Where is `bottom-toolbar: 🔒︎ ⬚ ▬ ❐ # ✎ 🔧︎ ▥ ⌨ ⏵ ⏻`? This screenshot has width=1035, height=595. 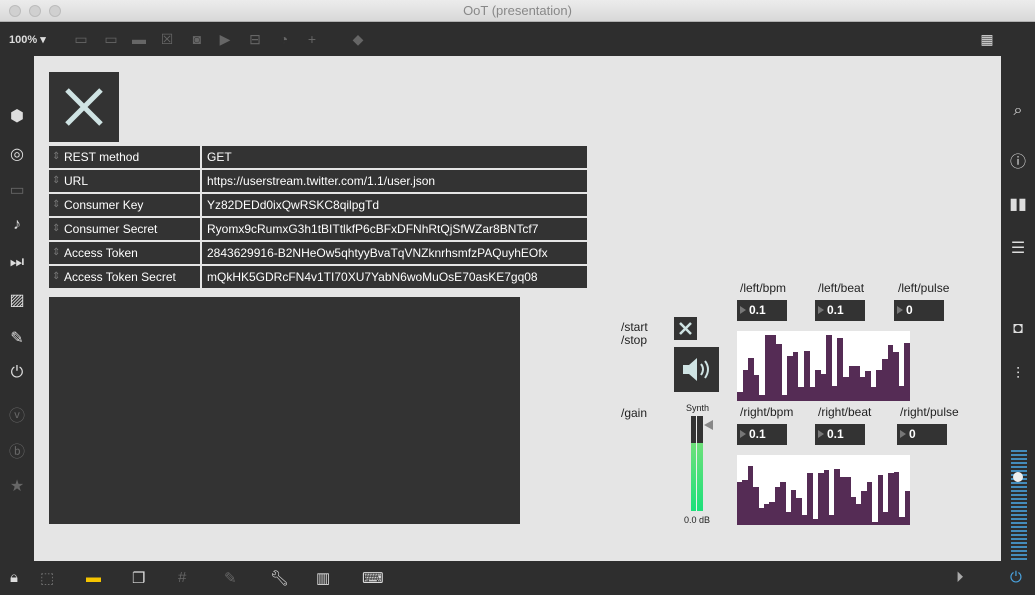
bottom-toolbar: 🔒︎ ⬚ ▬ ❐ # ✎ 🔧︎ ▥ ⌨ ⏵ ⏻ is located at coordinates (517, 578).